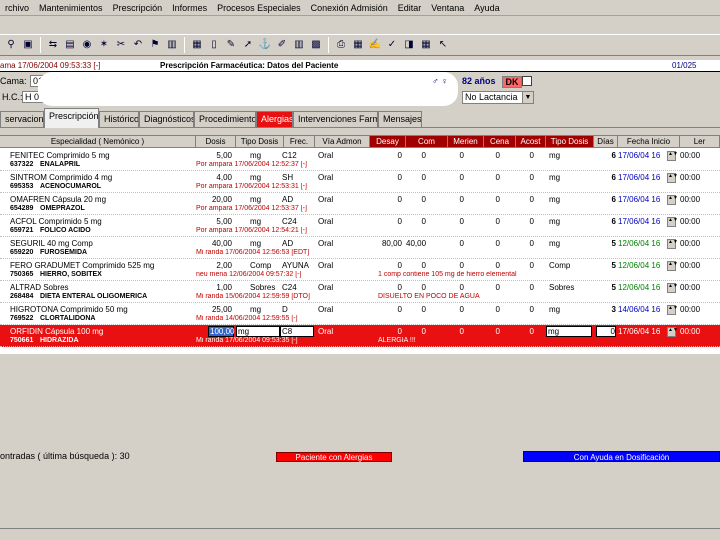 This screenshot has height=540, width=720. I want to click on dosing-help-button: Con Ayuda en Dosificación, so click(621, 456).